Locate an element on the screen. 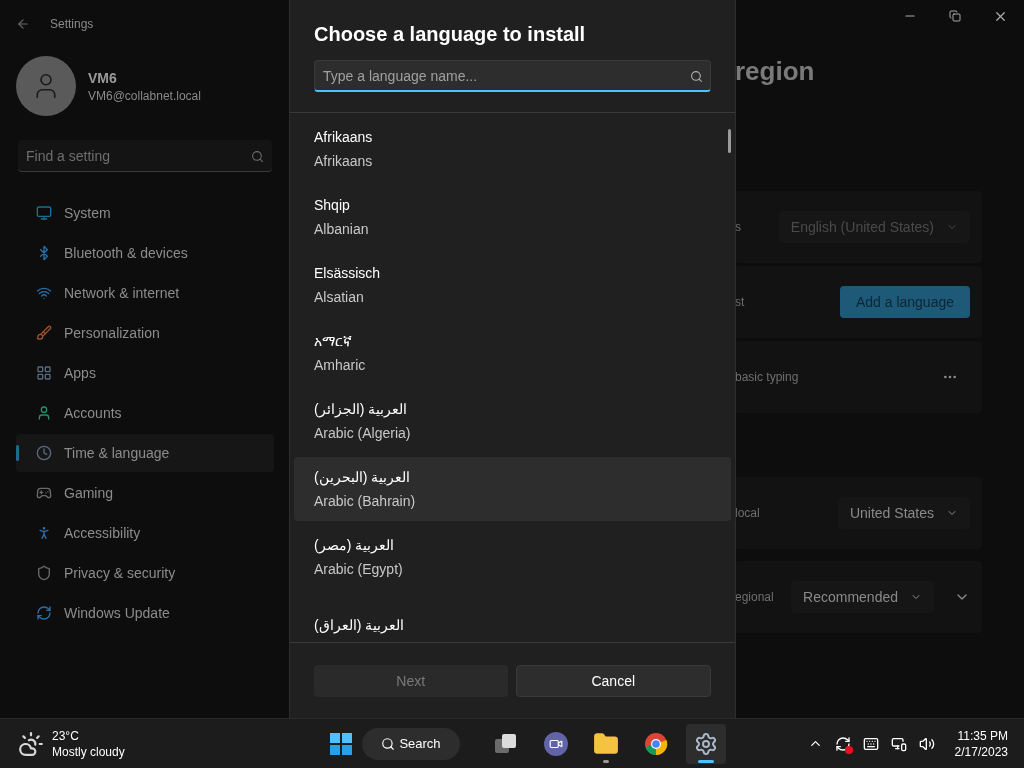 This screenshot has width=1024, height=768. gamepad-icon is located at coordinates (44, 493).